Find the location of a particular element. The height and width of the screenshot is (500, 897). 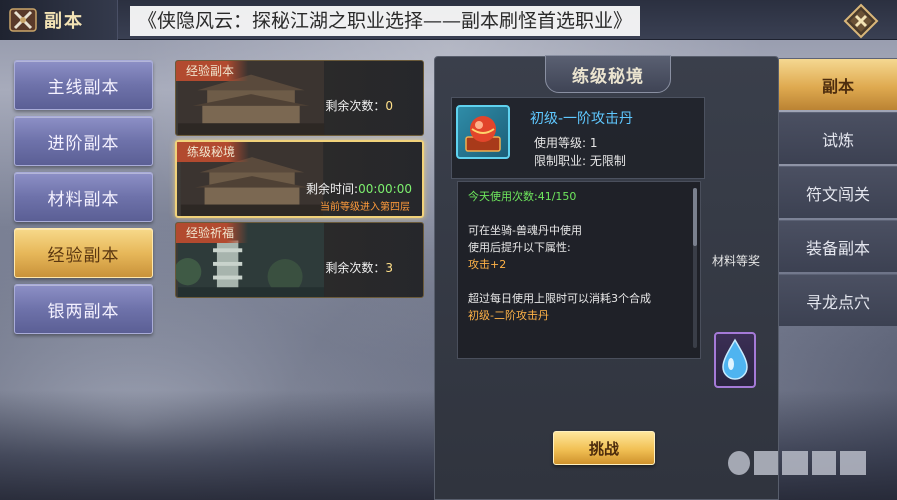

nav-label: 主线副本 is located at coordinates (83, 87).